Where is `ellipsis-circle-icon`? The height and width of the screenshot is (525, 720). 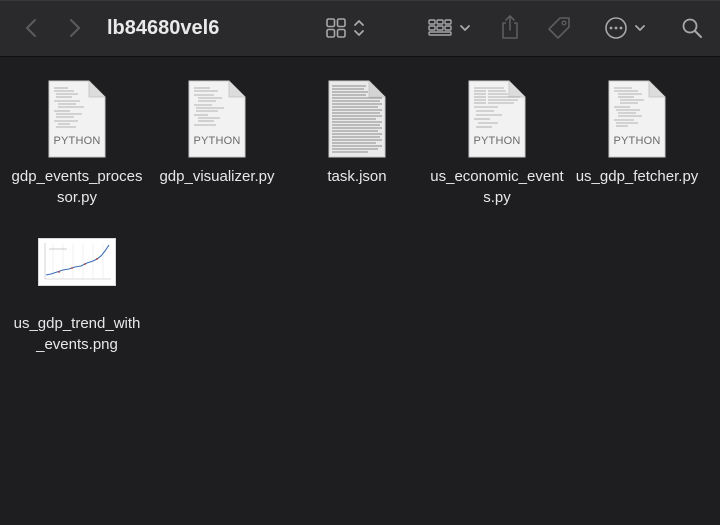 ellipsis-circle-icon is located at coordinates (616, 28).